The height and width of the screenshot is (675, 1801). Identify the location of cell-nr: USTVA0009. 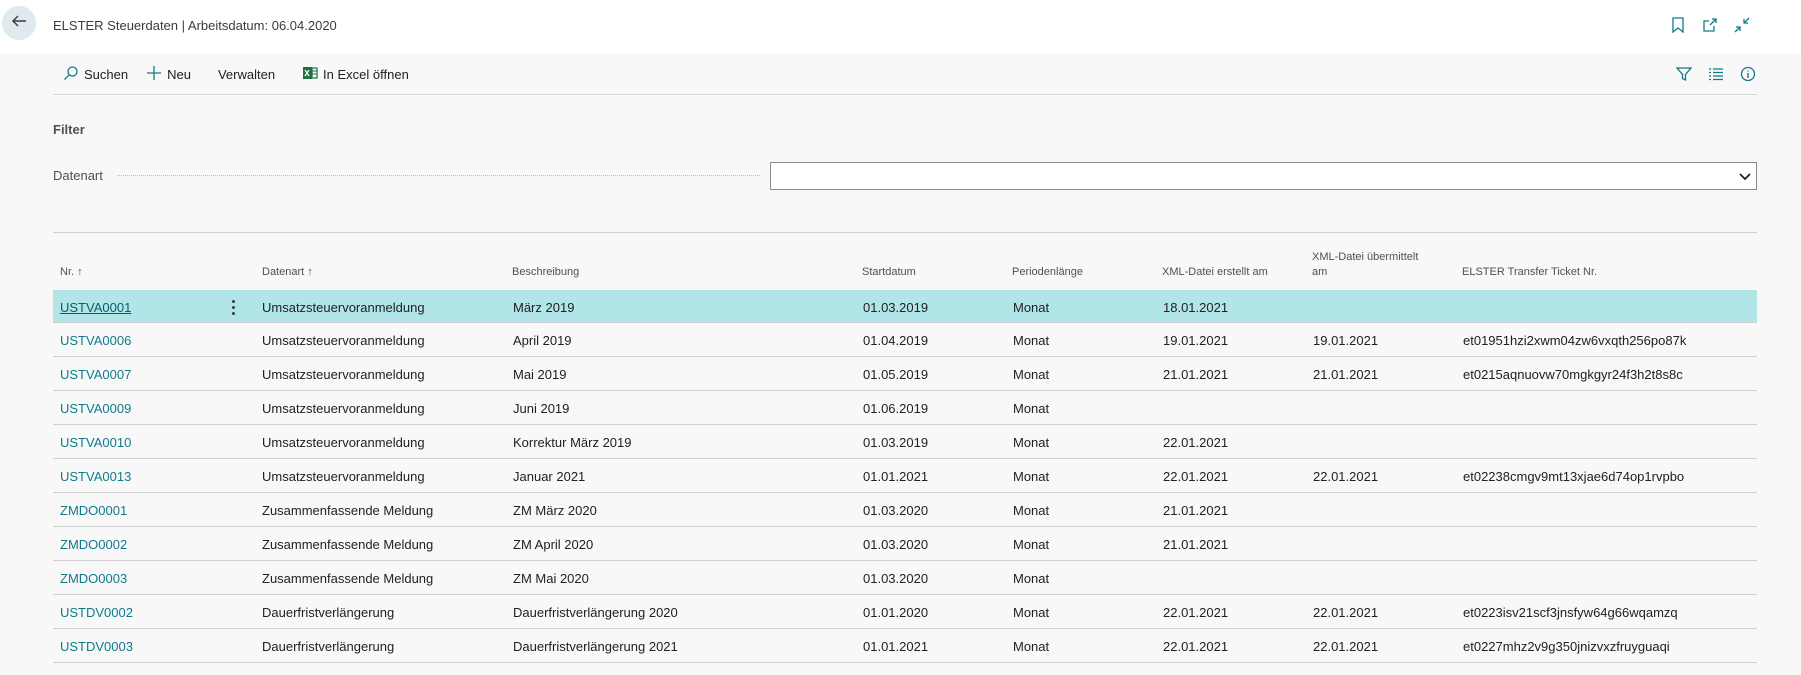
(95, 408).